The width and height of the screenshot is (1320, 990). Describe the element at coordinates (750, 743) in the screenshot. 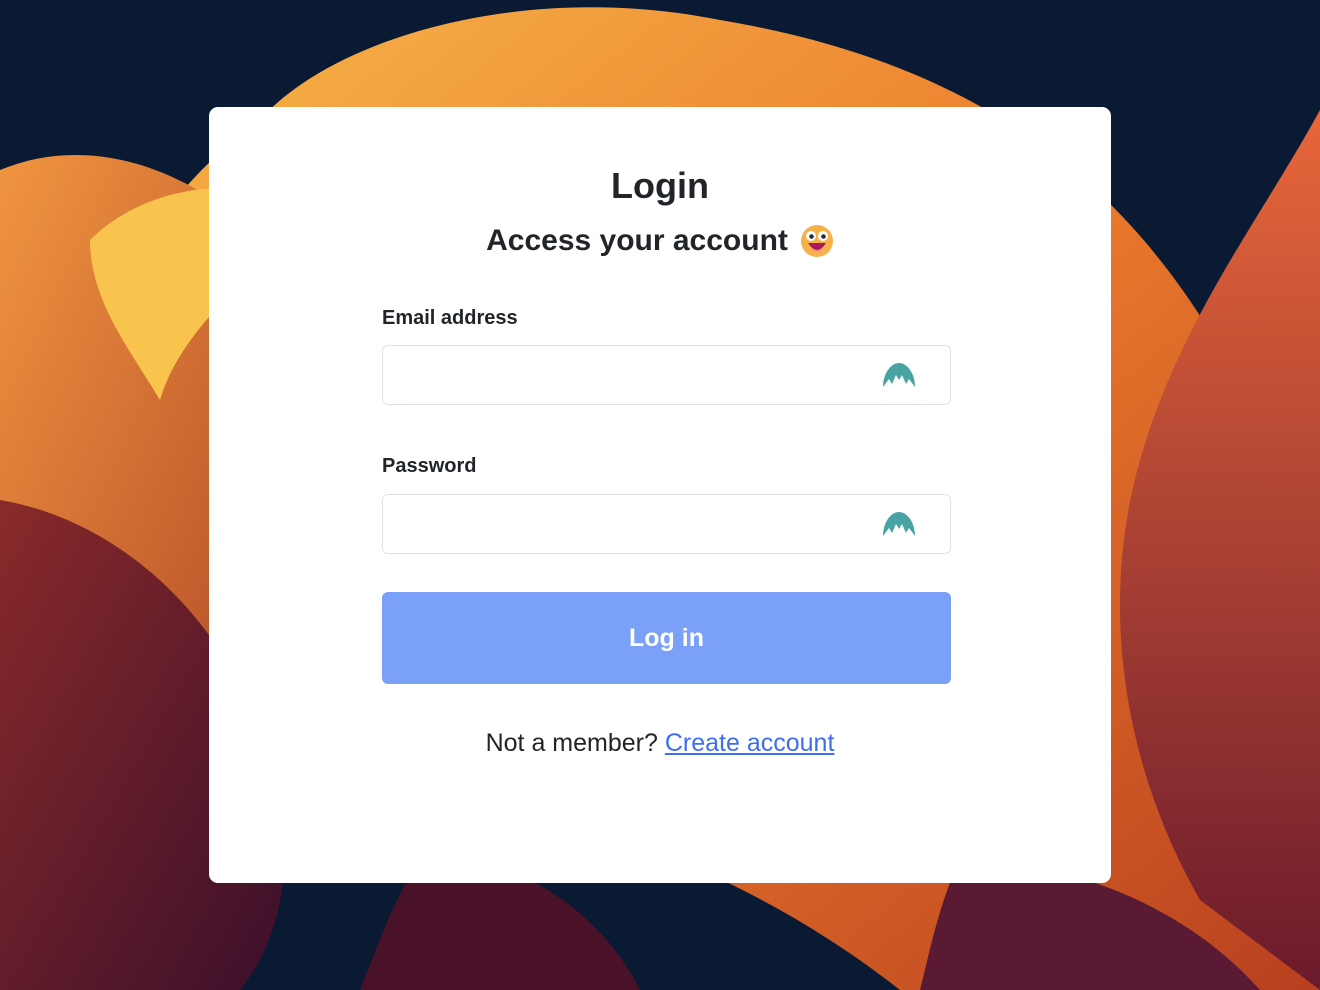

I see `create-account-link: Create account` at that location.